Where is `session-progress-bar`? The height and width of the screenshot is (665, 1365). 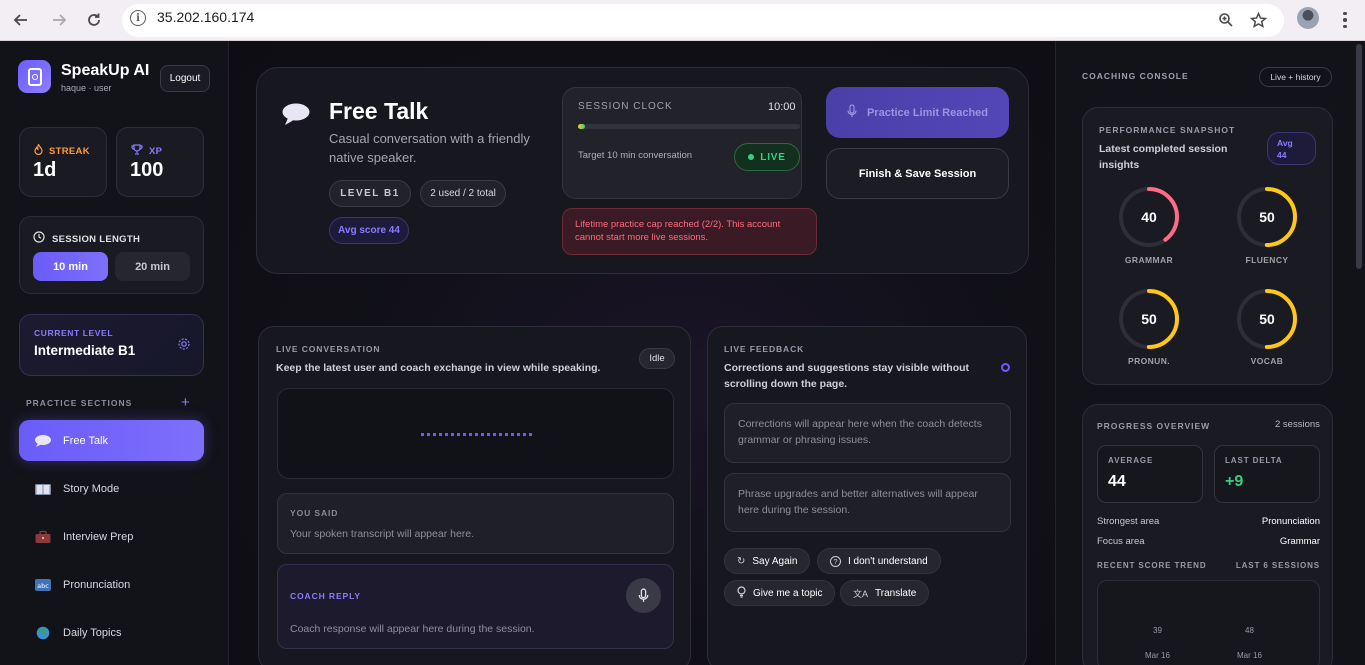
session-progress-bar is located at coordinates (689, 126).